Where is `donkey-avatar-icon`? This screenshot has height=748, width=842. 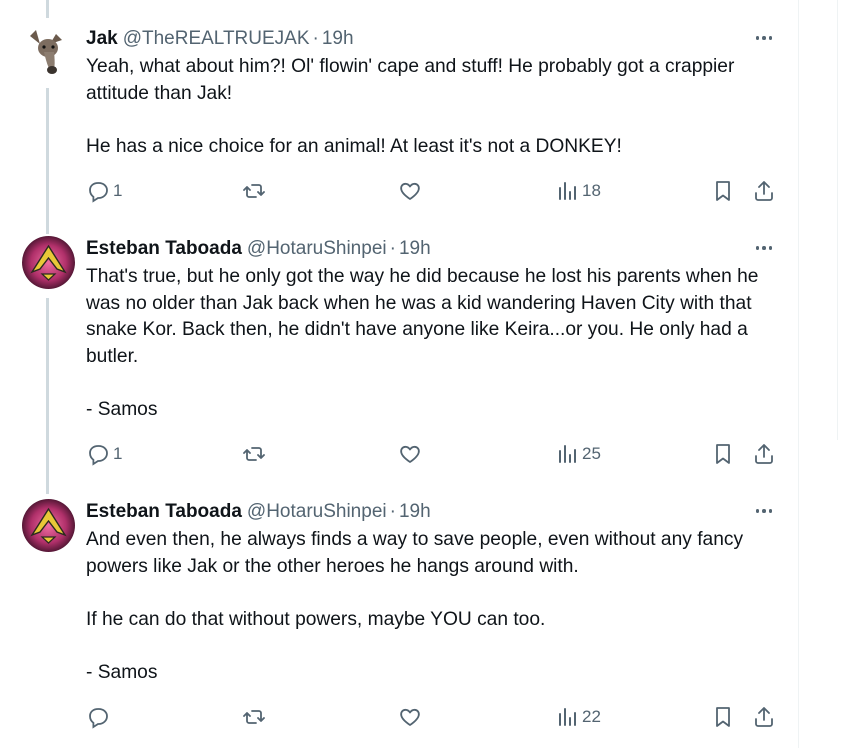
donkey-avatar-icon is located at coordinates (48, 52).